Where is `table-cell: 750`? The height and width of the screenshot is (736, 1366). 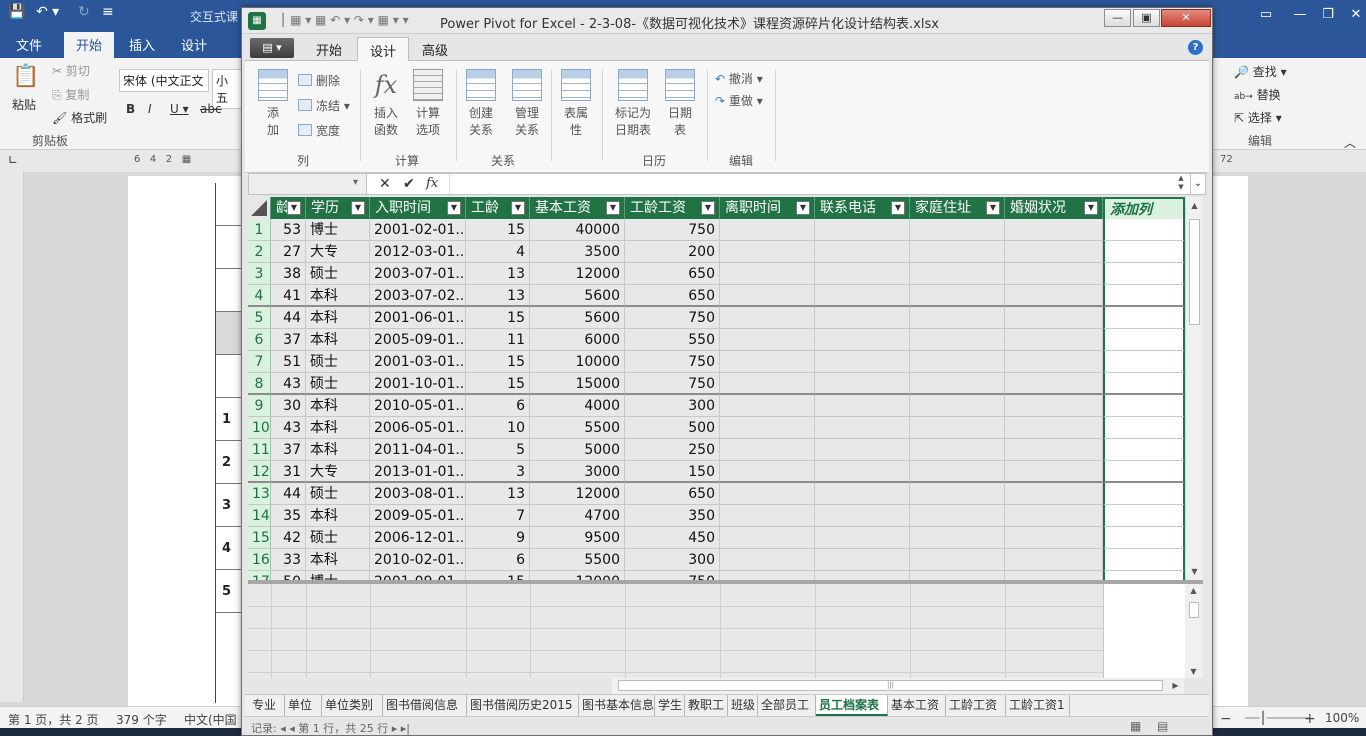
table-cell: 750 is located at coordinates (672, 384).